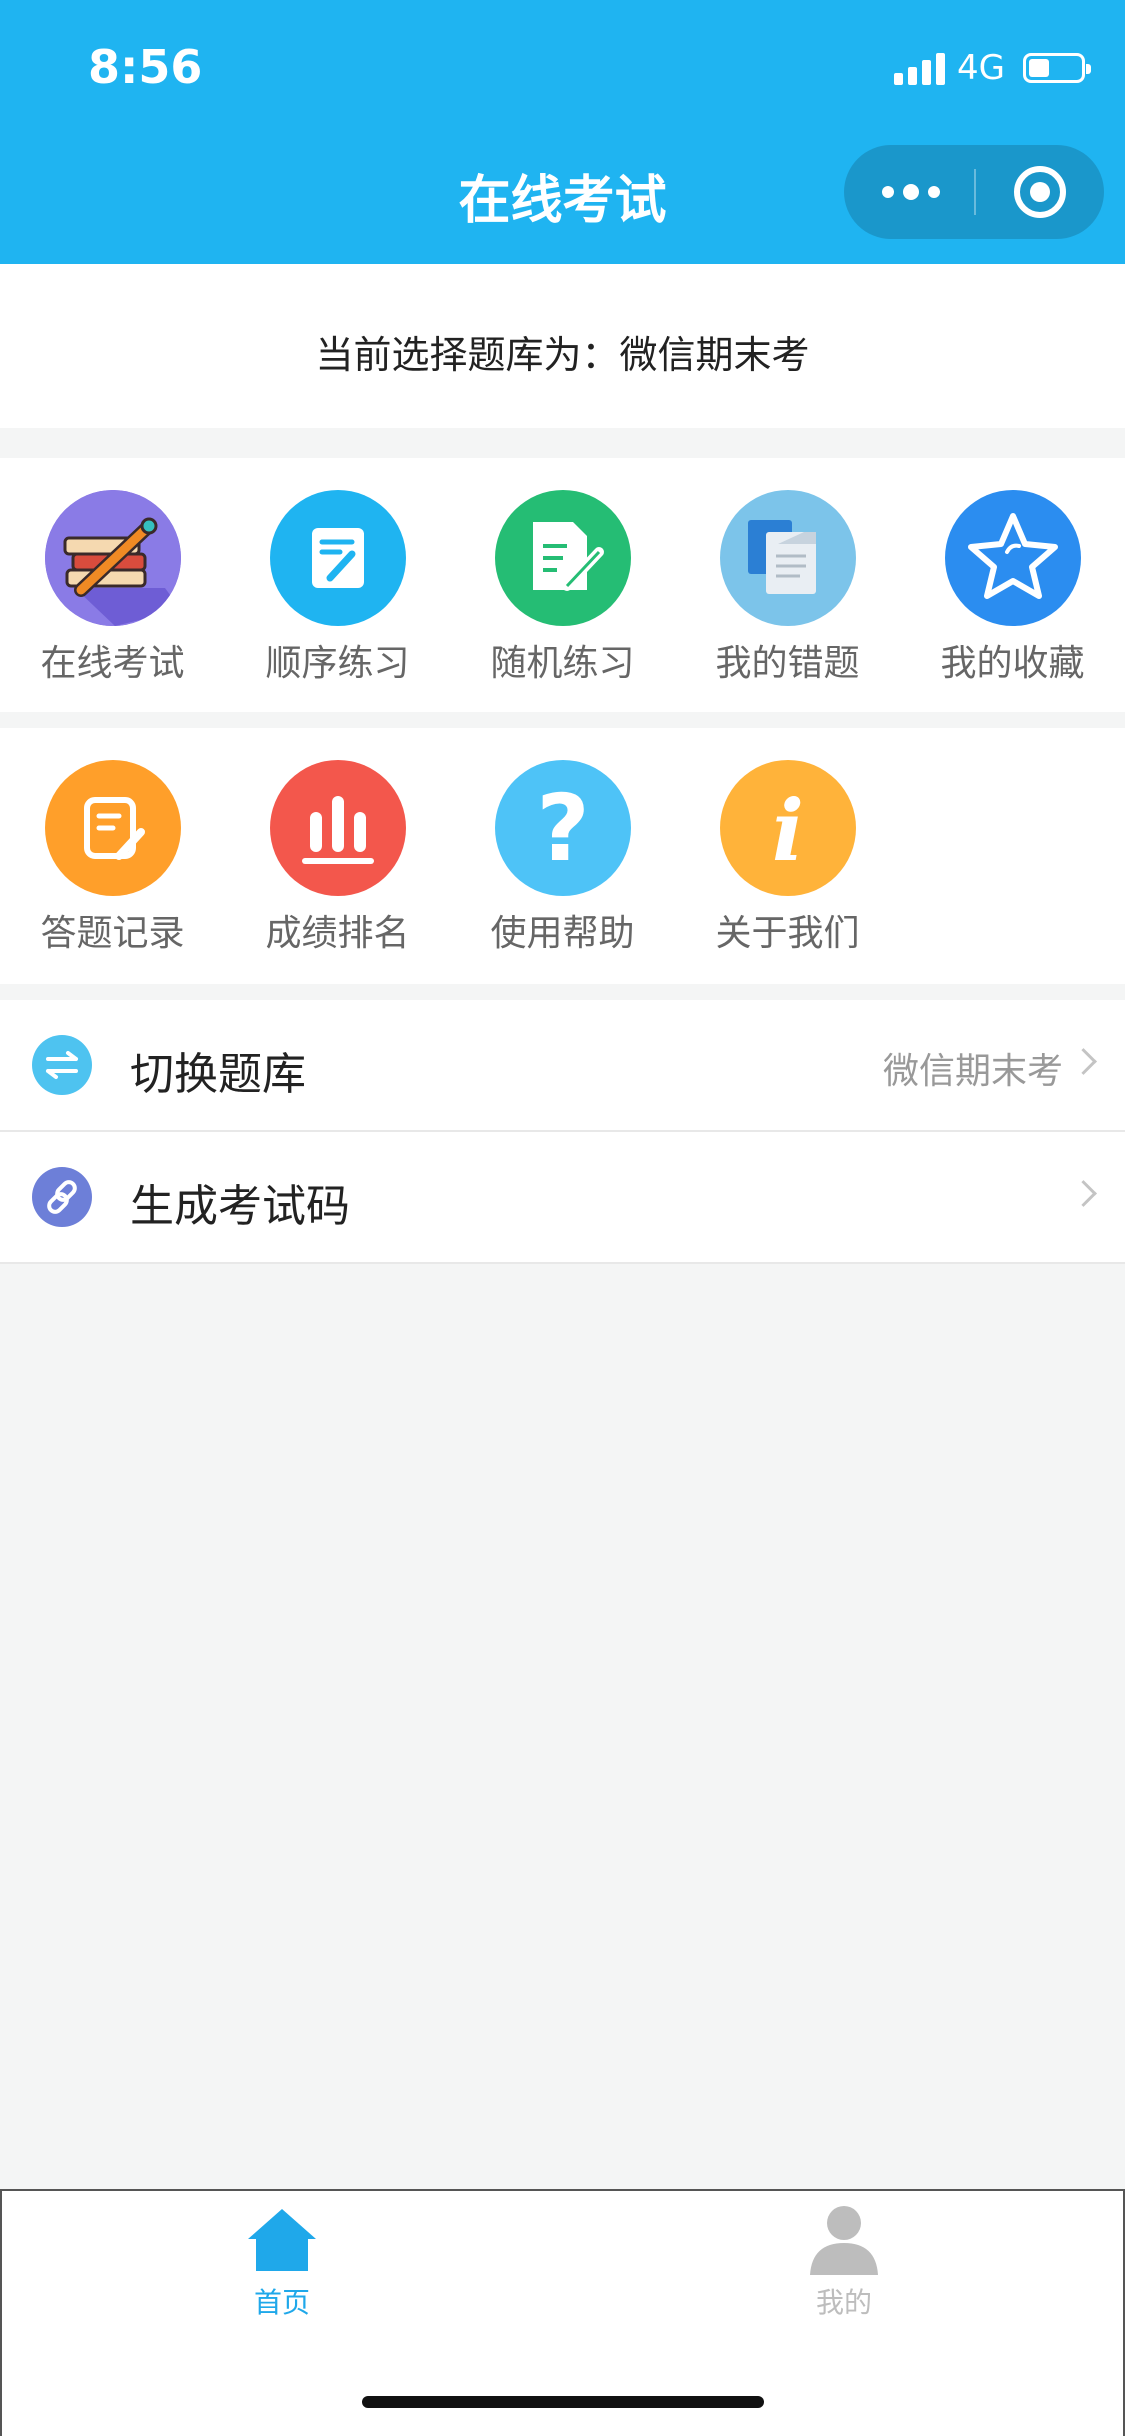  What do you see at coordinates (844, 2240) in the screenshot?
I see `user-icon` at bounding box center [844, 2240].